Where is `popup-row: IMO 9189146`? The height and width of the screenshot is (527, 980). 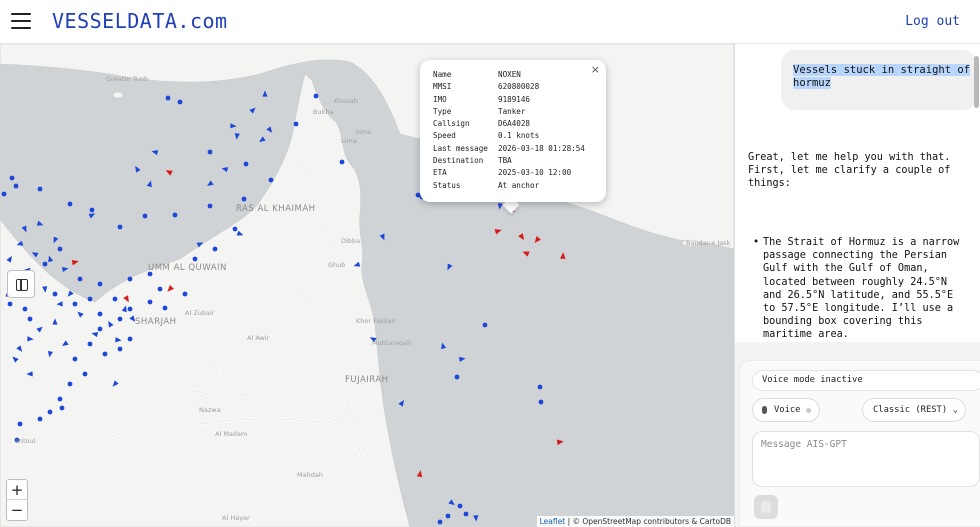 popup-row: IMO 9189146 is located at coordinates (509, 101).